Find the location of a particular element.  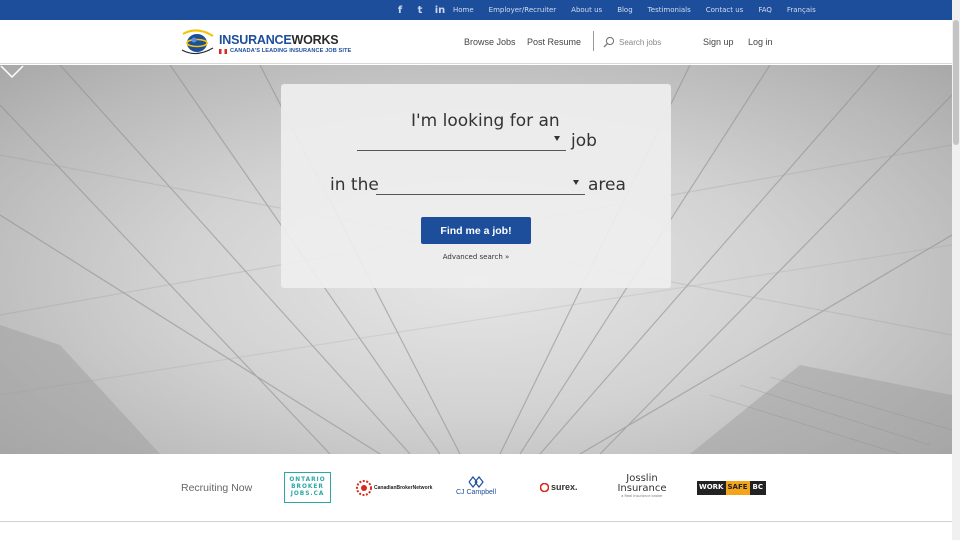

scroll-down-chevron-icon is located at coordinates (12, 72).